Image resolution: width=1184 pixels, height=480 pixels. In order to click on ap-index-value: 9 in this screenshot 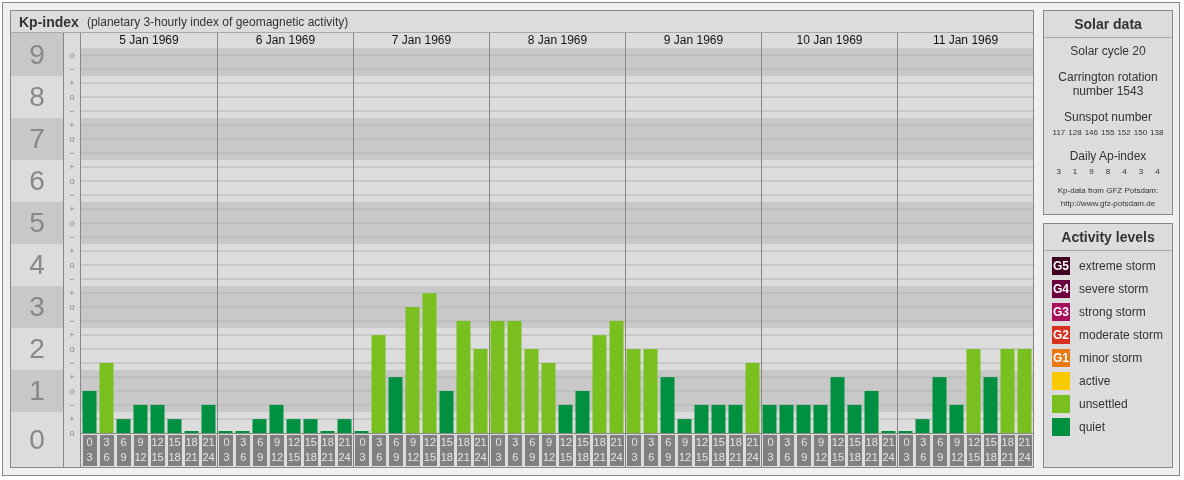, I will do `click(1091, 171)`.